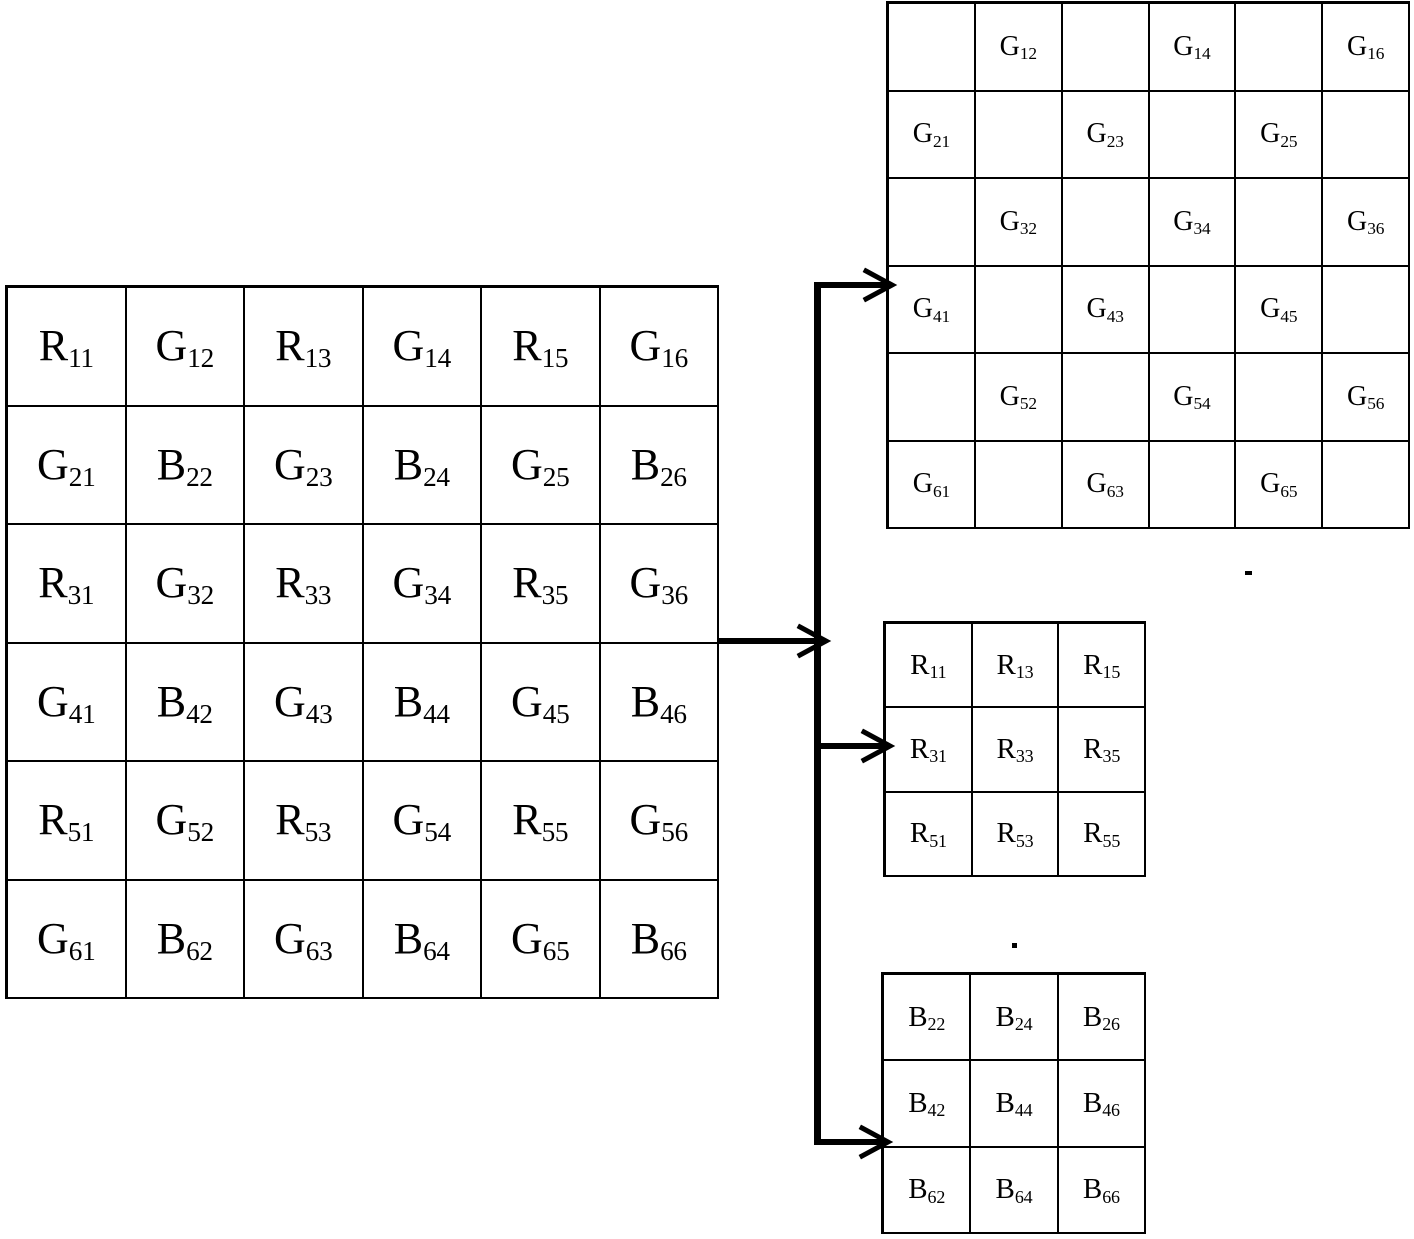 This screenshot has width=1414, height=1239. What do you see at coordinates (932, 135) in the screenshot?
I see `green-plane-grid-cell-G21: G21` at bounding box center [932, 135].